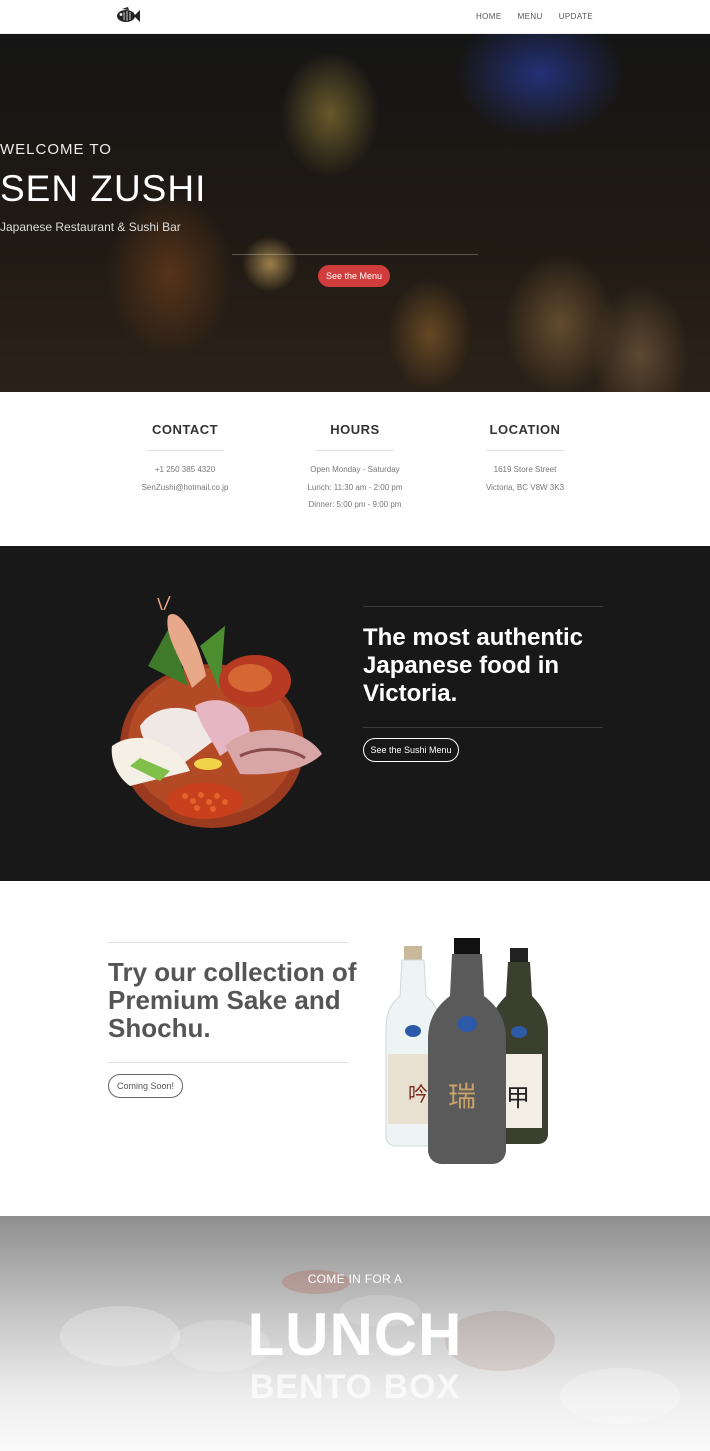 The height and width of the screenshot is (1451, 710). I want to click on sake-divider-top, so click(228, 942).